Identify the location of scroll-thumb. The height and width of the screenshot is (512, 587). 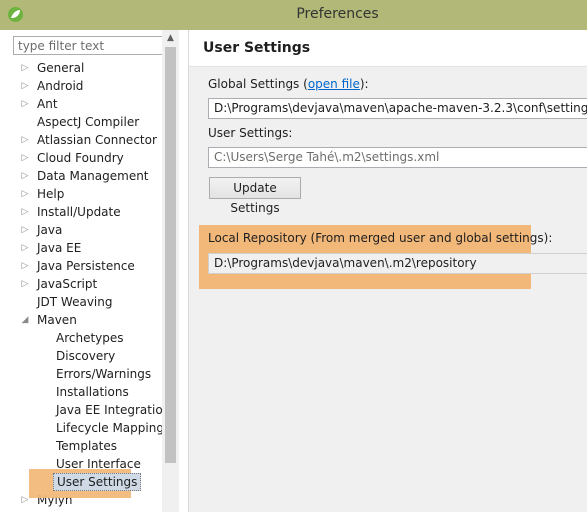
(170, 255).